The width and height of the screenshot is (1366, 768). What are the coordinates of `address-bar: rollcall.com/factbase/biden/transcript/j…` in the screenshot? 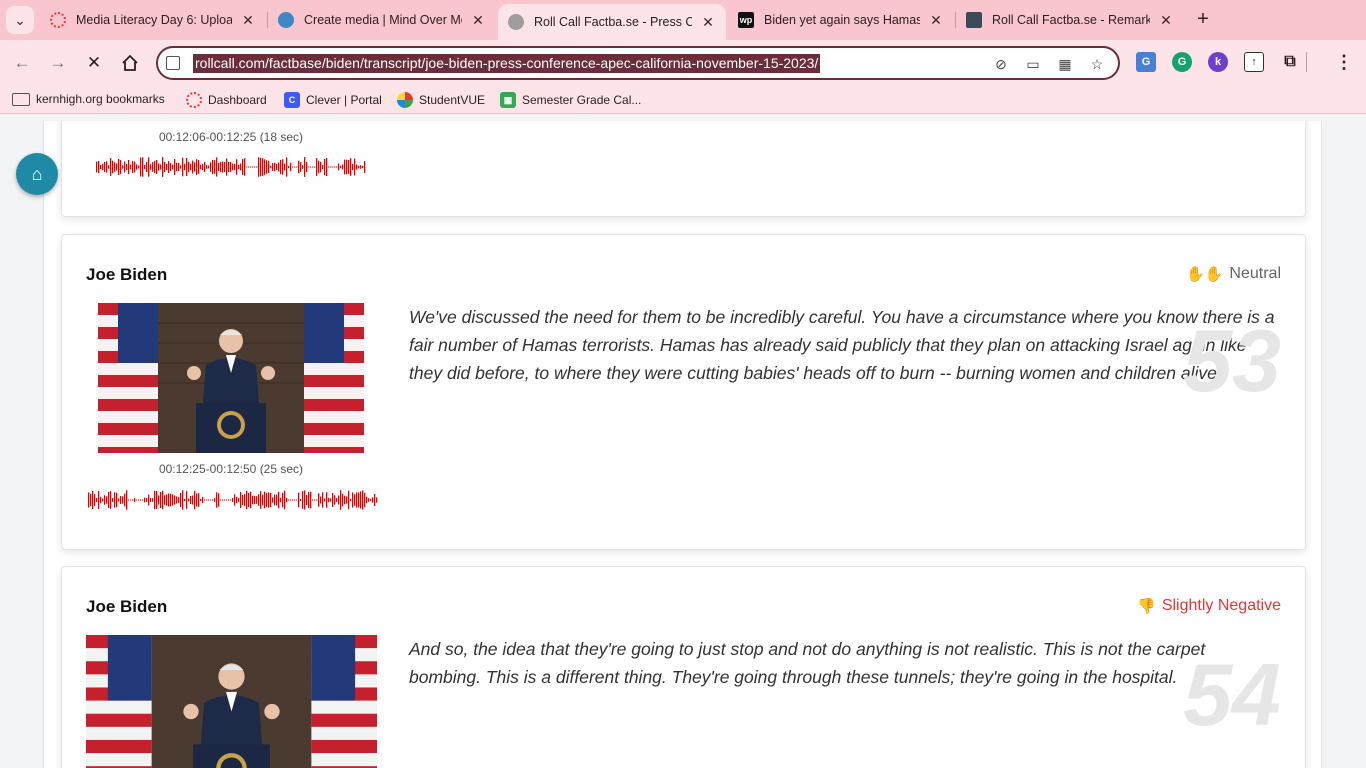 It's located at (638, 63).